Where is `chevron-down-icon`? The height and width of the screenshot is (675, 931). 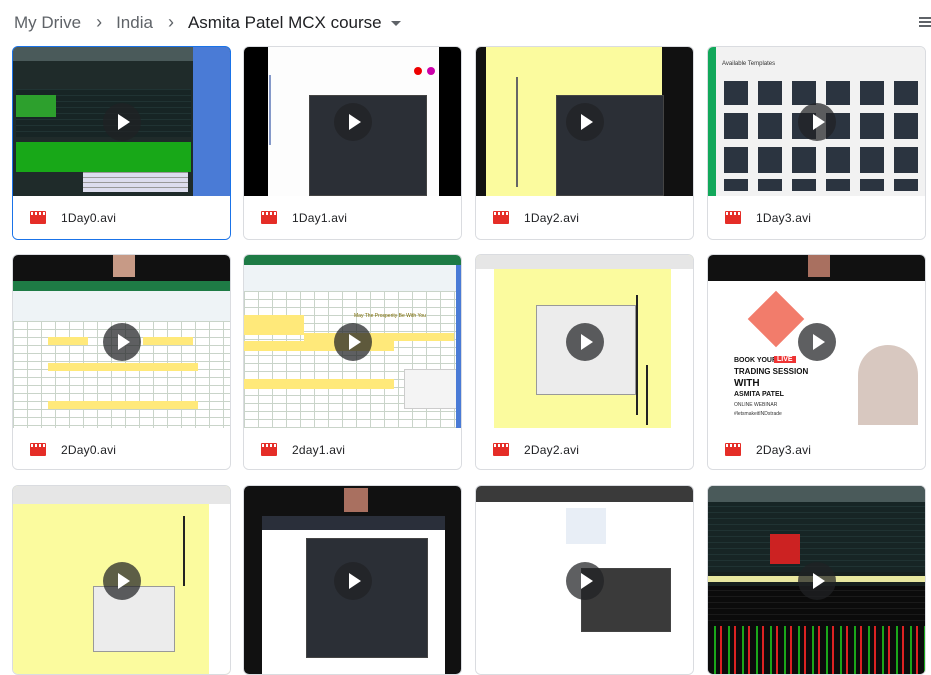 chevron-down-icon is located at coordinates (395, 23).